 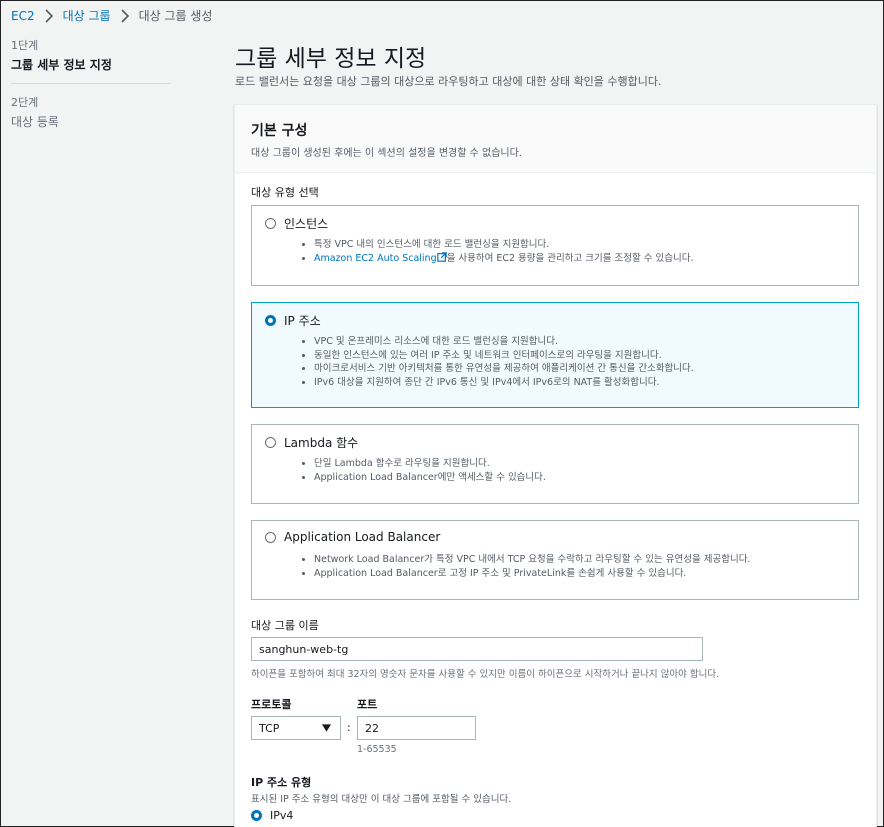 I want to click on port-input: 22, so click(x=416, y=728).